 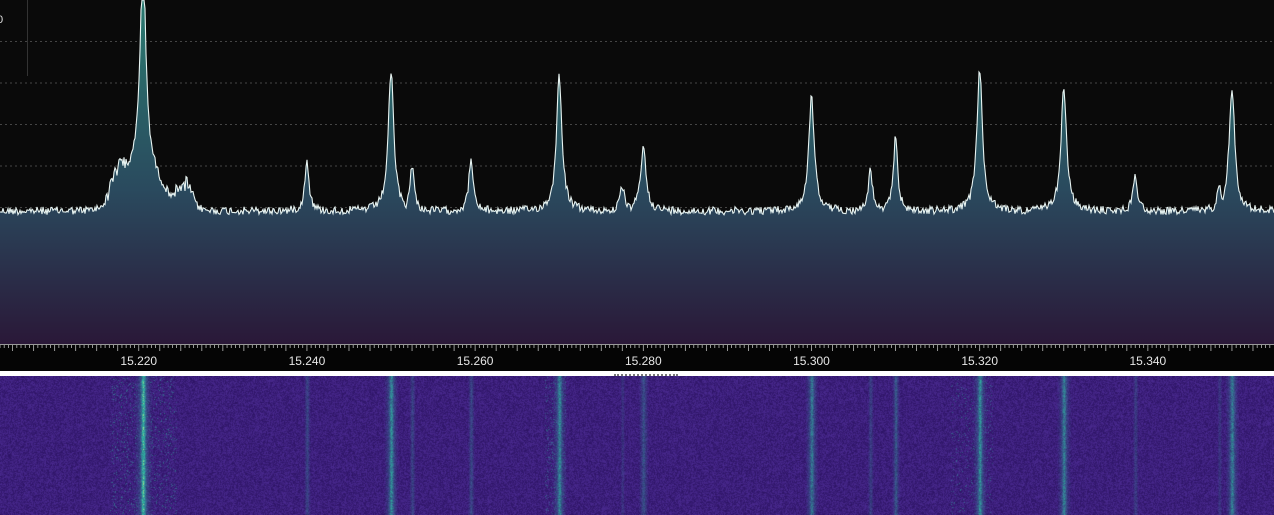 What do you see at coordinates (811, 361) in the screenshot?
I see `frequency-label: 15.300` at bounding box center [811, 361].